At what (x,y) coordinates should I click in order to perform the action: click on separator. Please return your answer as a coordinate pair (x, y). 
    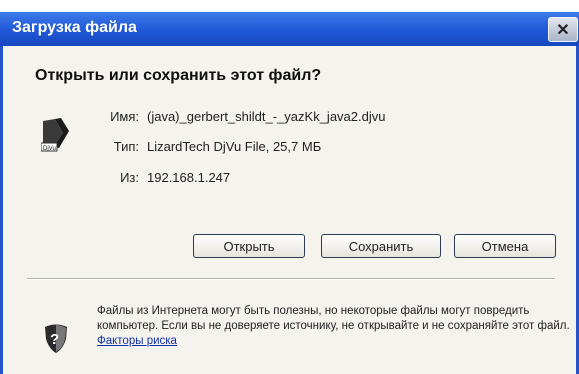
    Looking at the image, I should click on (291, 279).